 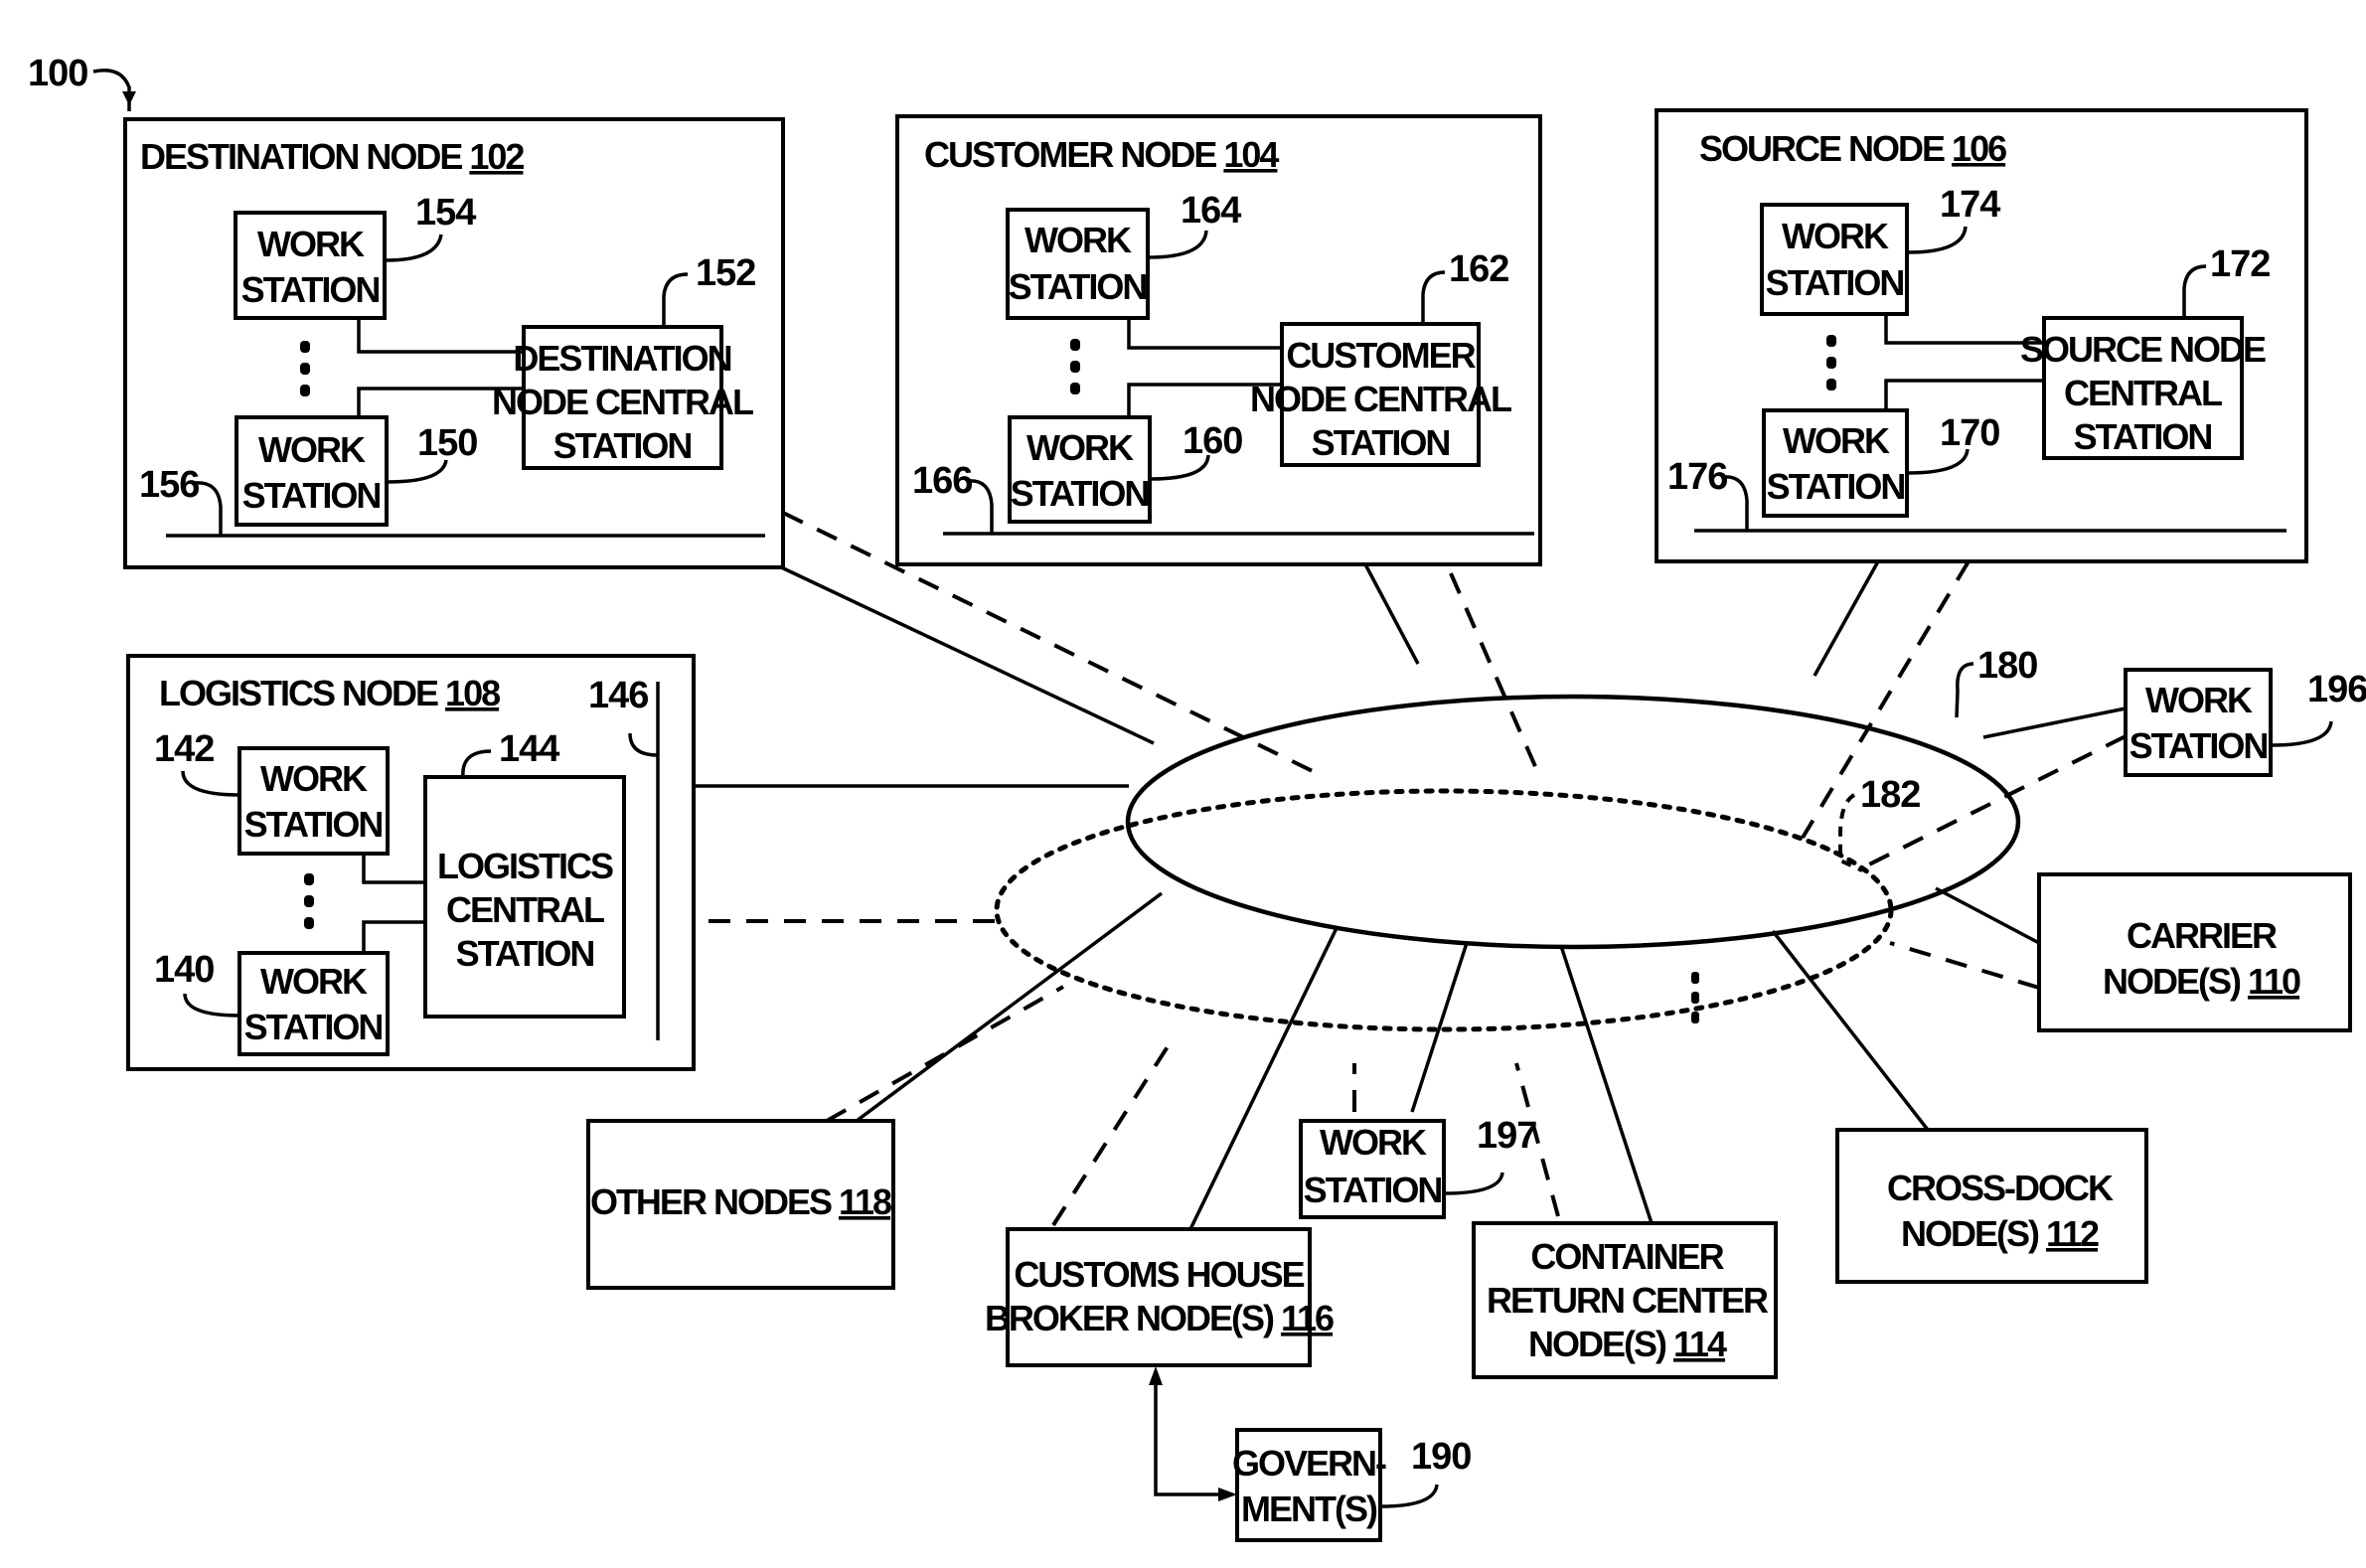 What do you see at coordinates (1628, 1301) in the screenshot?
I see `svg-text: RETURN CENTER` at bounding box center [1628, 1301].